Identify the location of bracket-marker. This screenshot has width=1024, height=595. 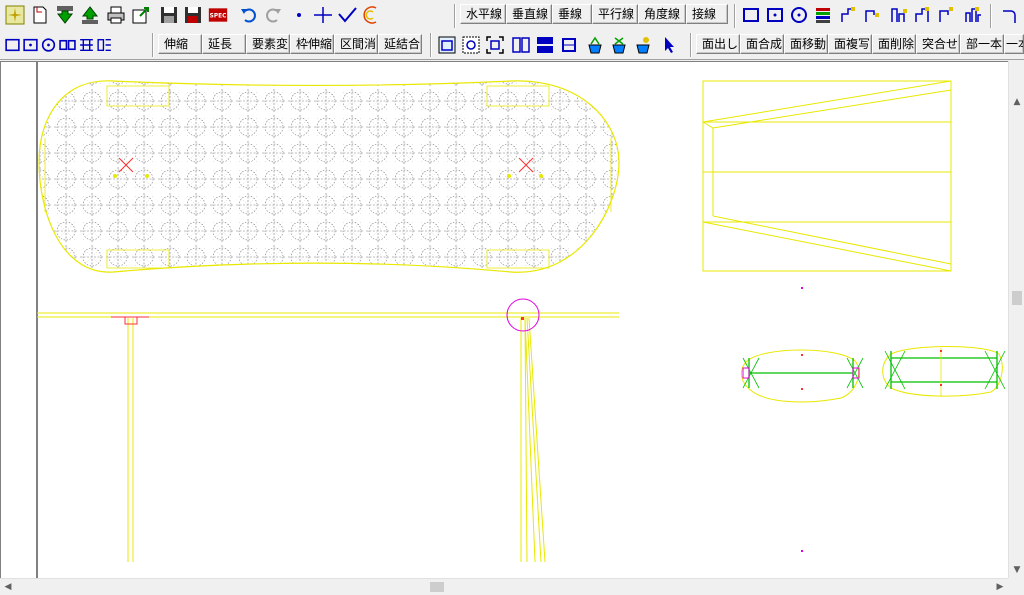
(130, 320).